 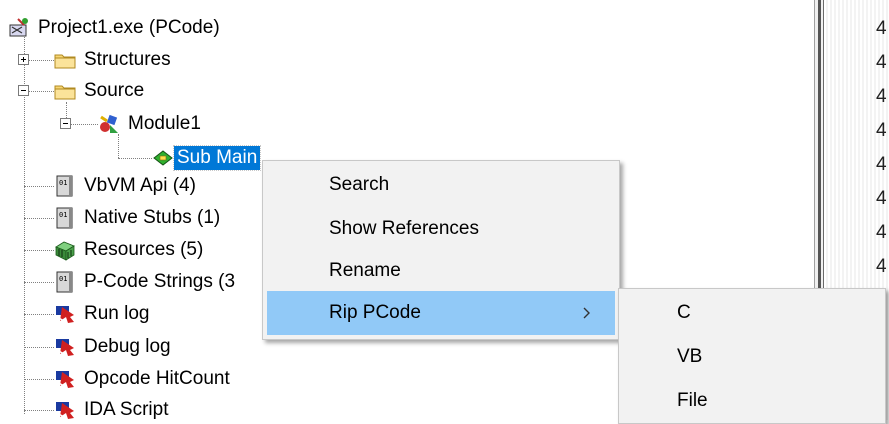 I want to click on collapse-source-button, so click(x=23, y=90).